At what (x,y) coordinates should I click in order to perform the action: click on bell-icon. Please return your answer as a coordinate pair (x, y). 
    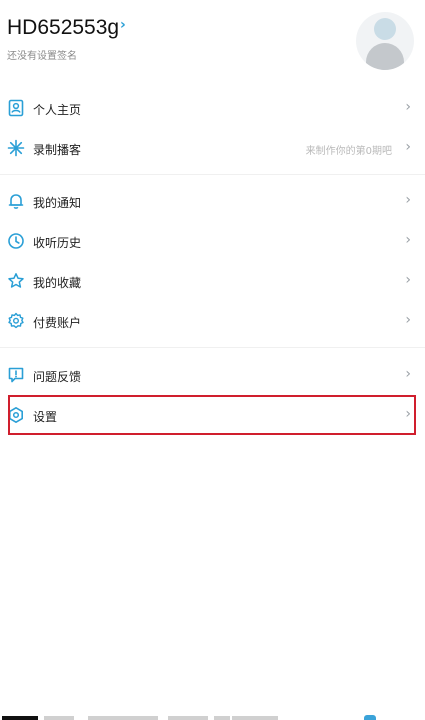
    Looking at the image, I should click on (16, 201).